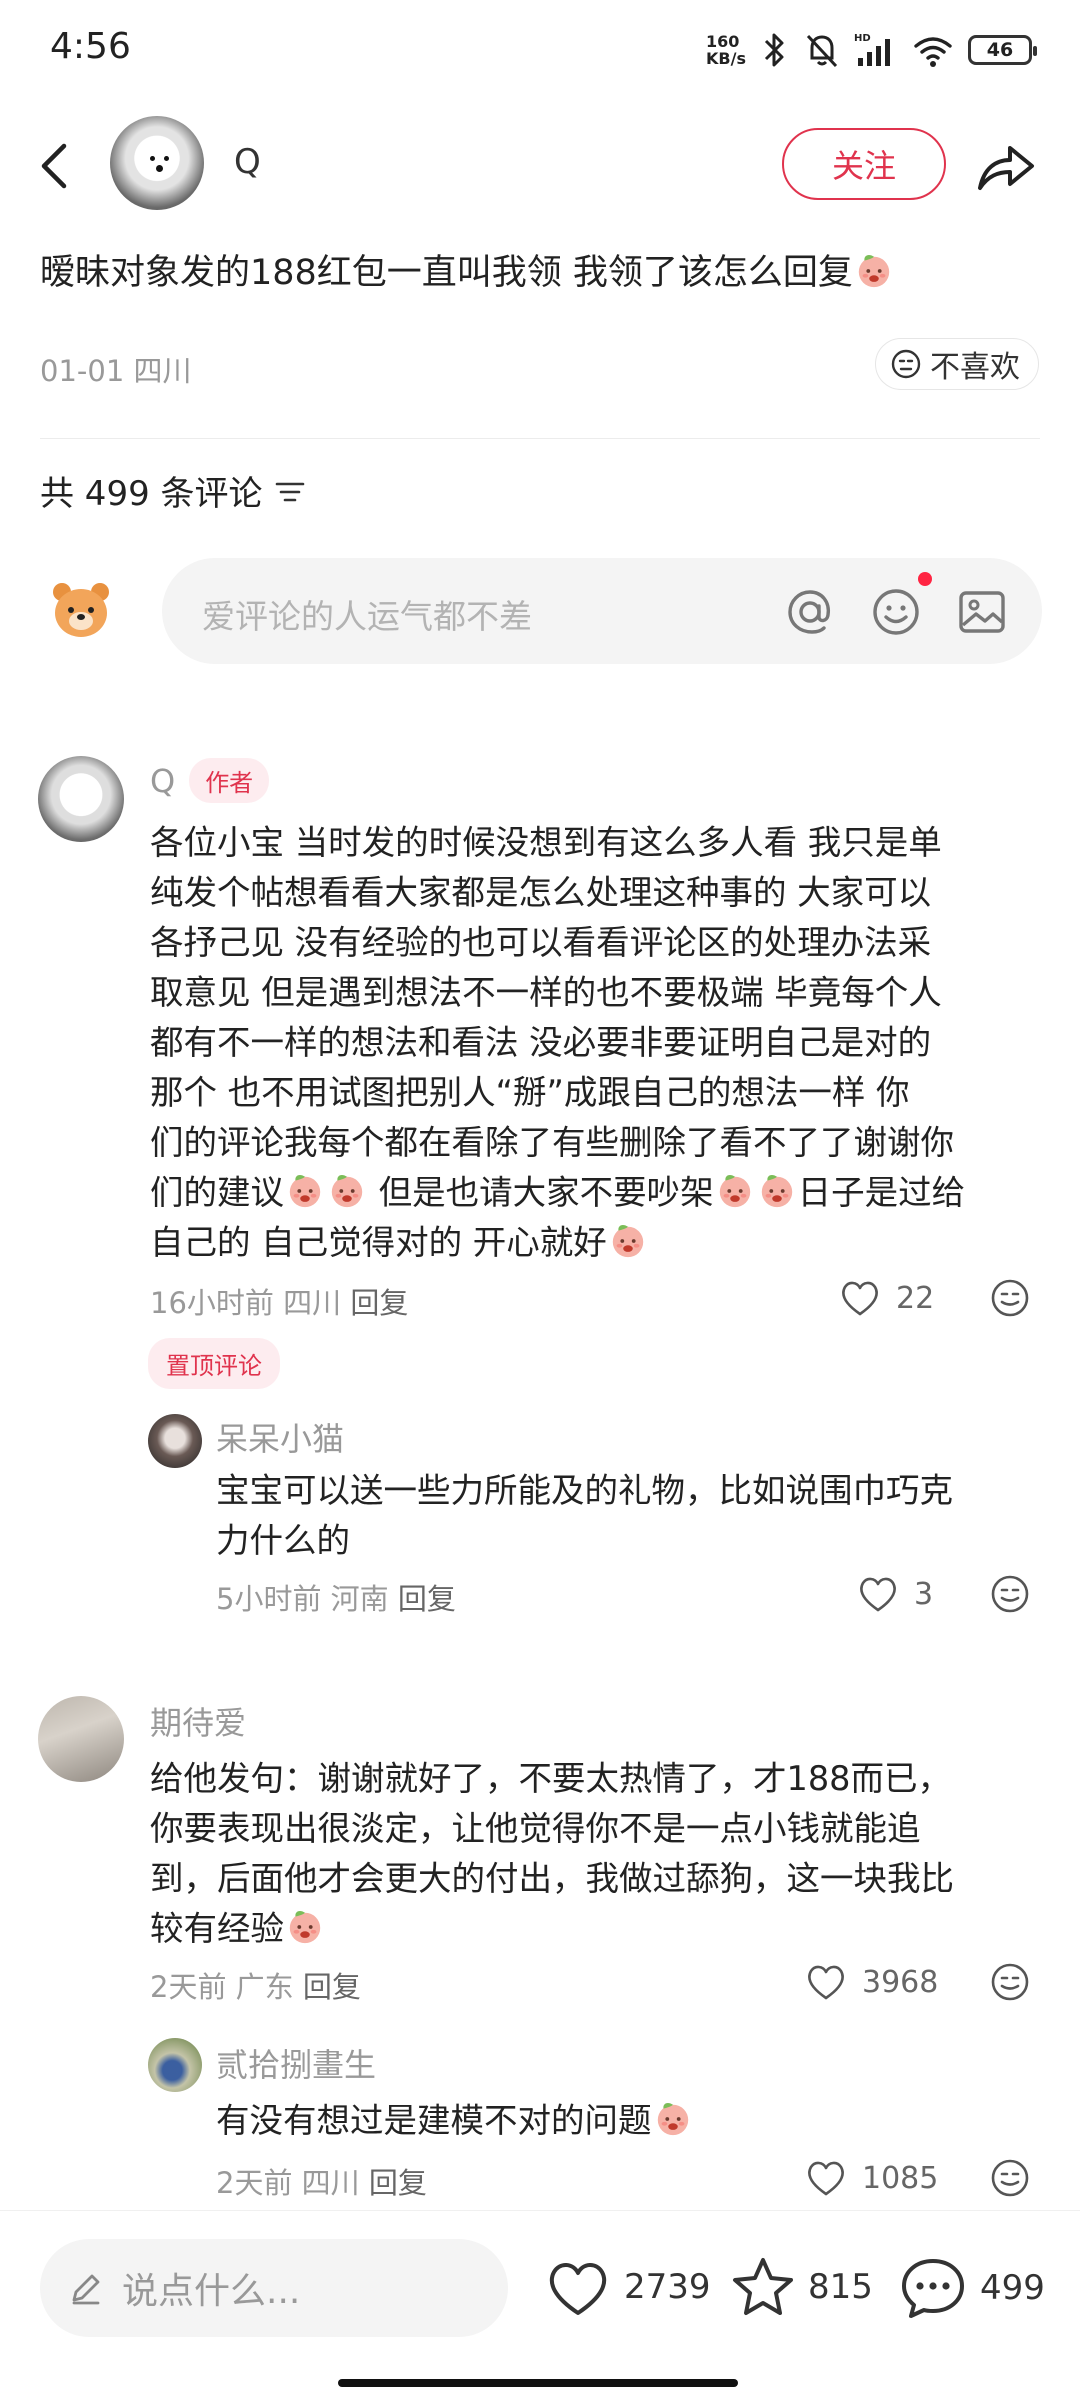  Describe the element at coordinates (336, 1599) in the screenshot. I see `reply-meta: 5小时前 河南 回复` at that location.